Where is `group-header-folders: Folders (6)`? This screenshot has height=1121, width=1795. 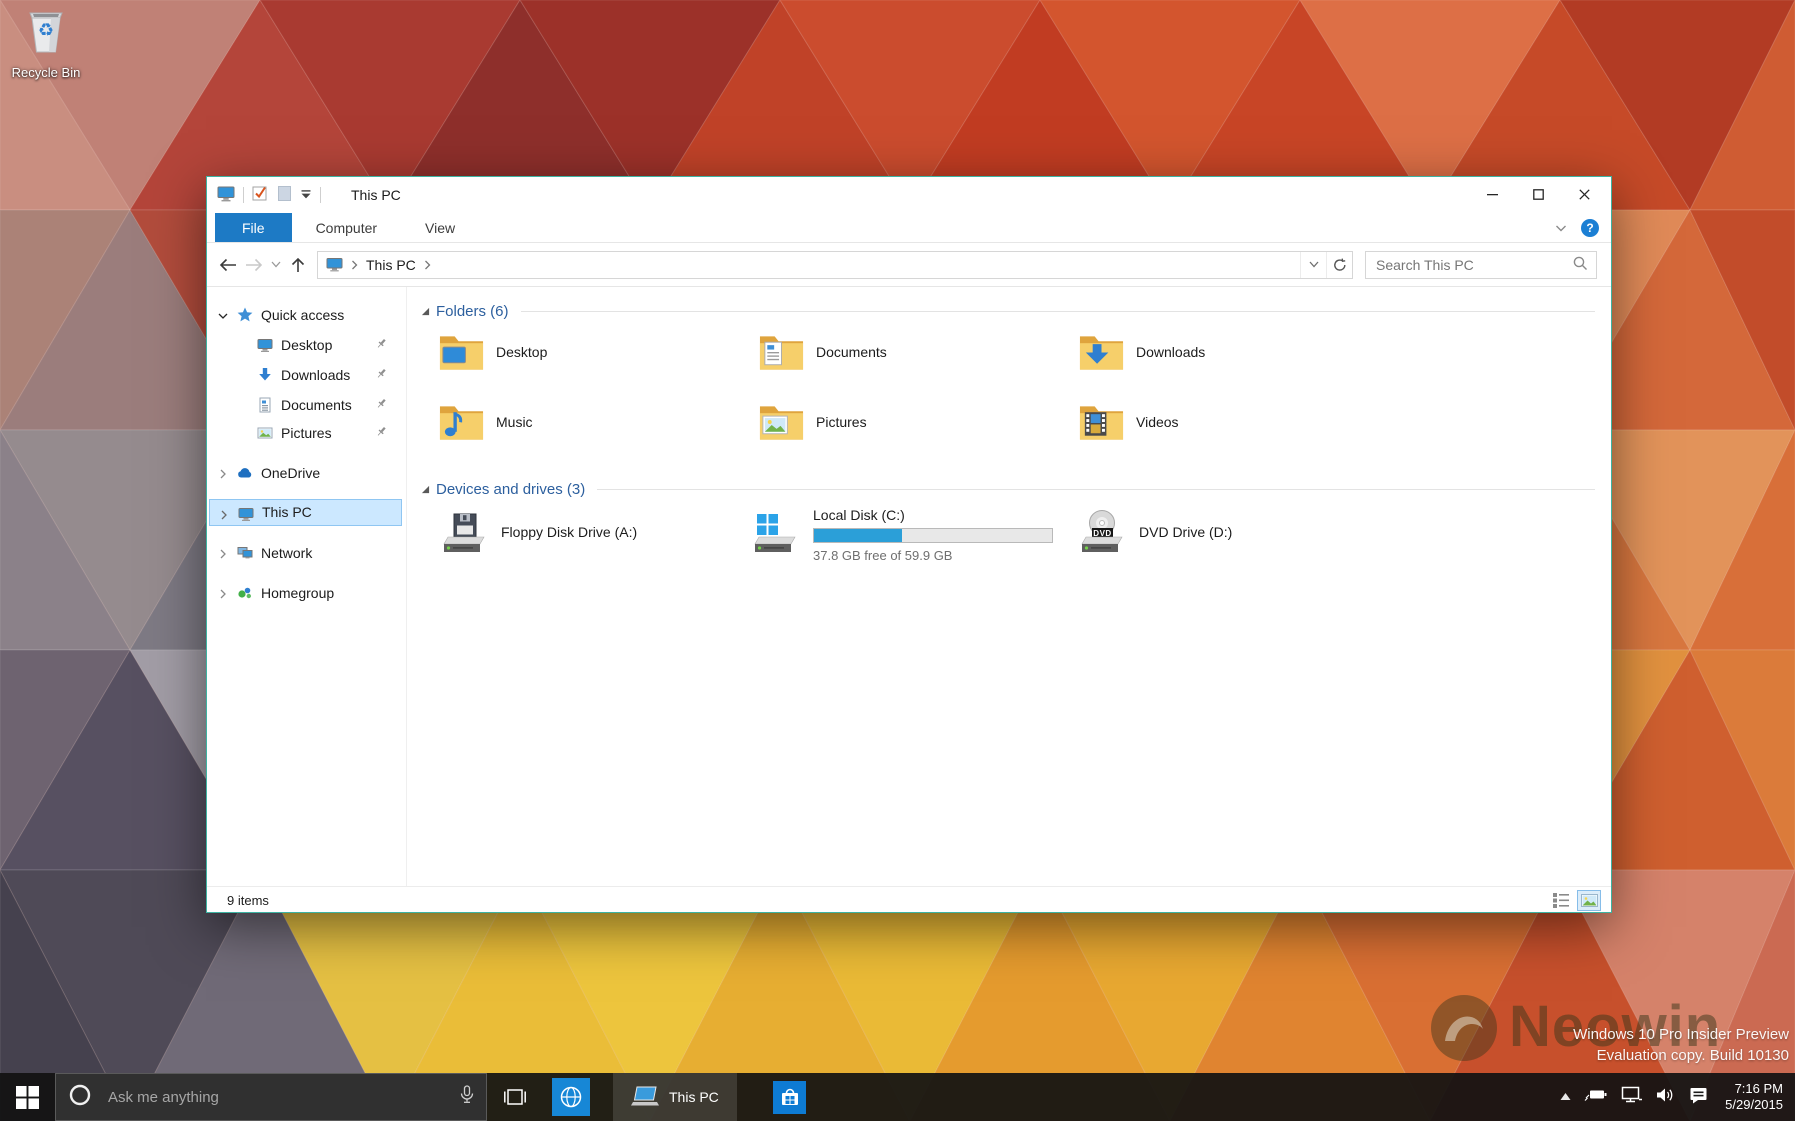 group-header-folders: Folders (6) is located at coordinates (1008, 311).